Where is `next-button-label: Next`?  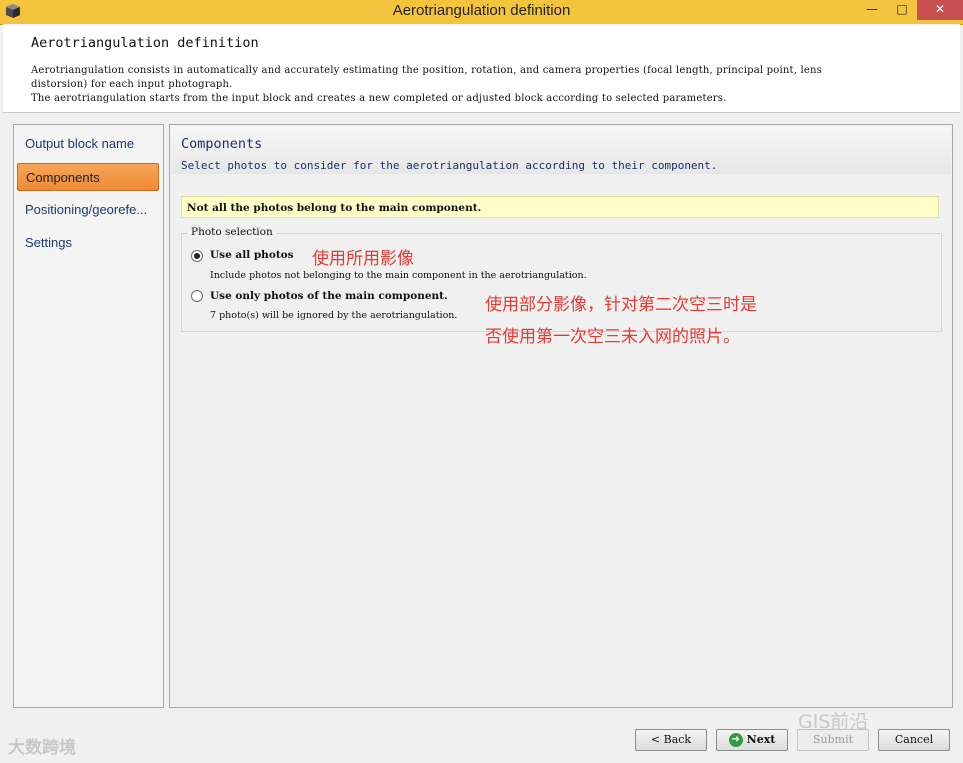
next-button-label: Next is located at coordinates (761, 739).